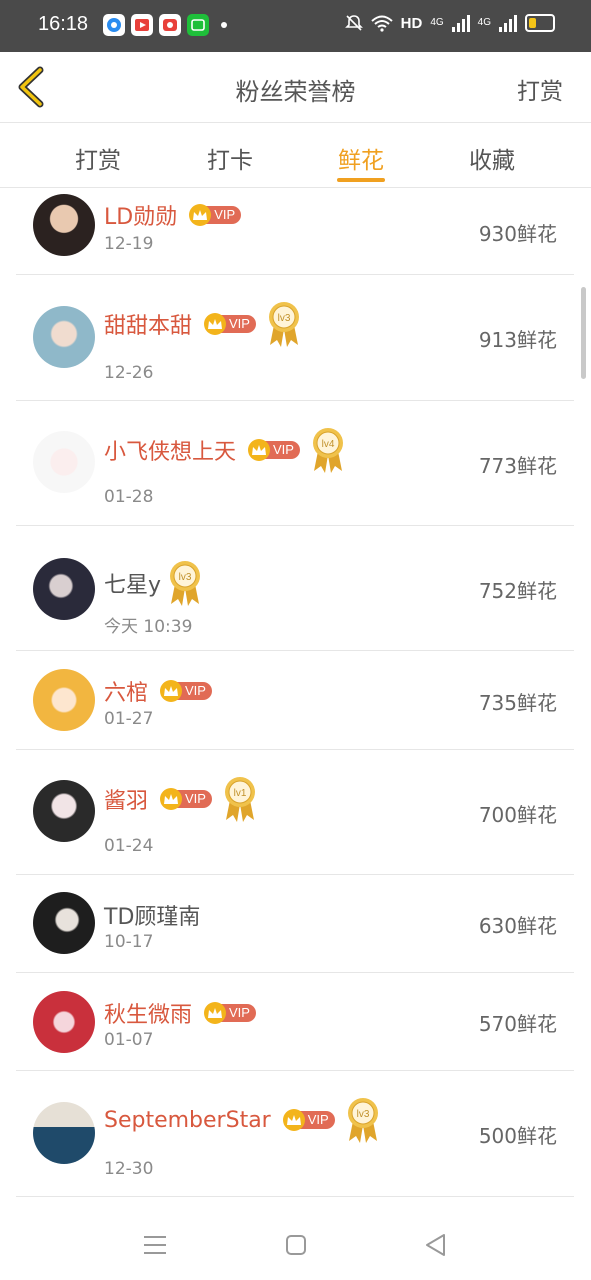 The image size is (591, 1280). Describe the element at coordinates (148, 324) in the screenshot. I see `user-name: 甜甜本甜` at that location.